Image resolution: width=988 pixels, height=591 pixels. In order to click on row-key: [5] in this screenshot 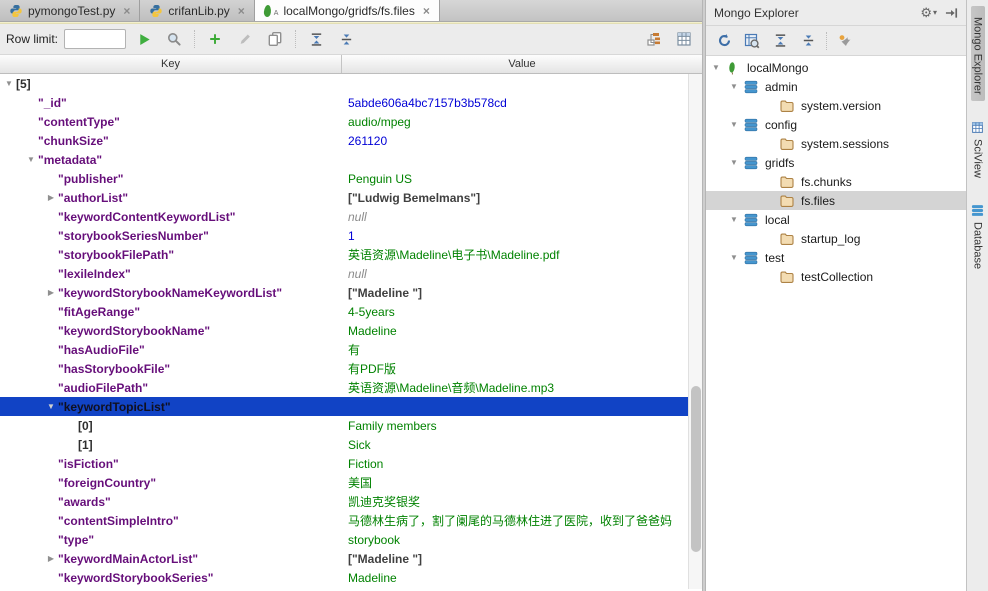, I will do `click(23, 83)`.